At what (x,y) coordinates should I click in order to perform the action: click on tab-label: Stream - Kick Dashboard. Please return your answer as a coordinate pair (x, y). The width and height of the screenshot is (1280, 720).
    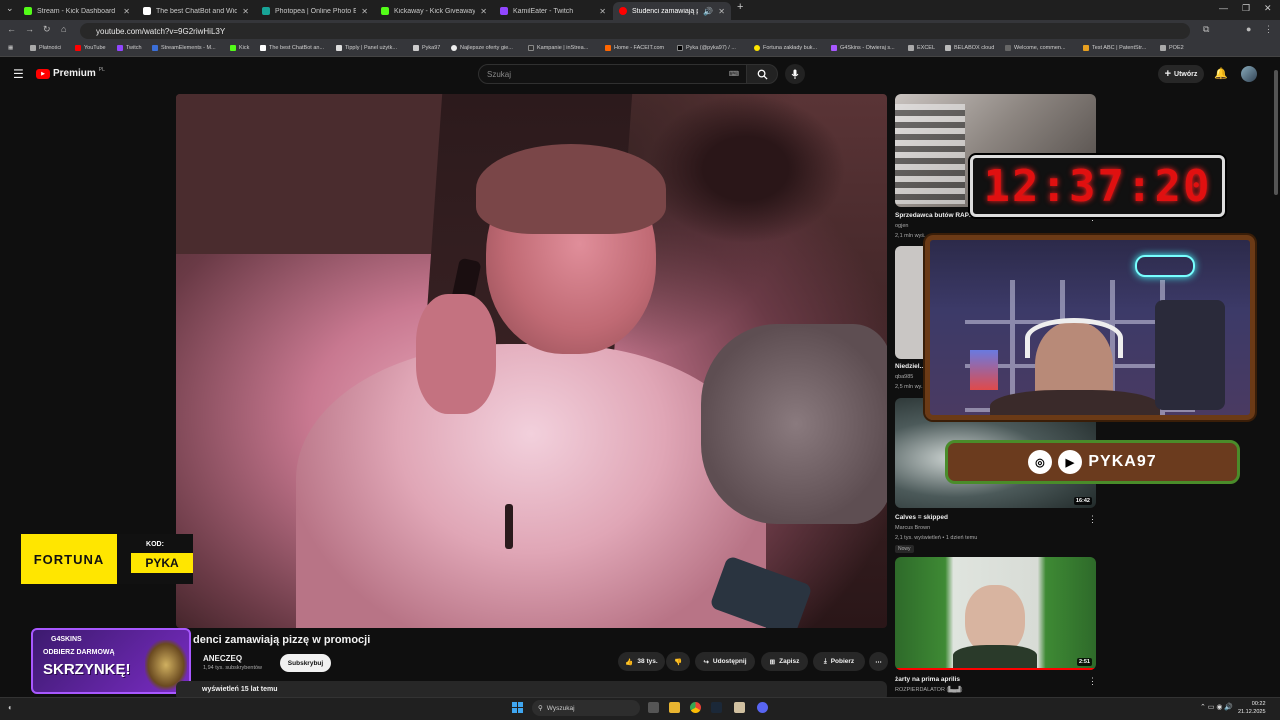
    Looking at the image, I should click on (76, 11).